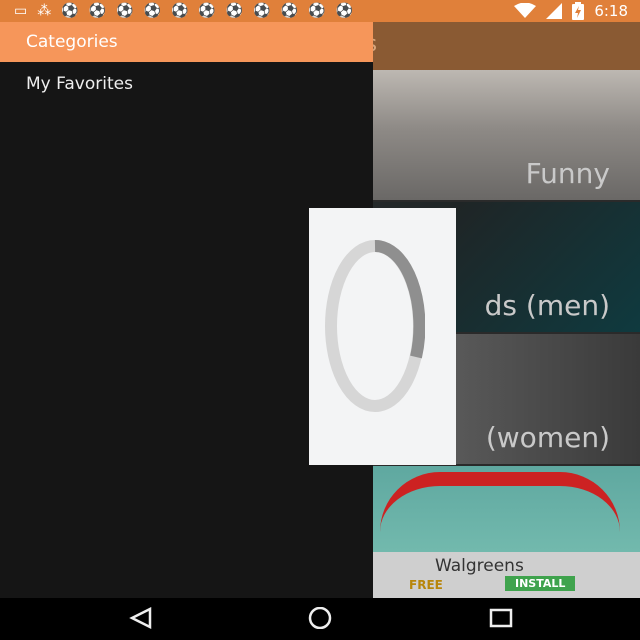  I want to click on recents-icon, so click(501, 618).